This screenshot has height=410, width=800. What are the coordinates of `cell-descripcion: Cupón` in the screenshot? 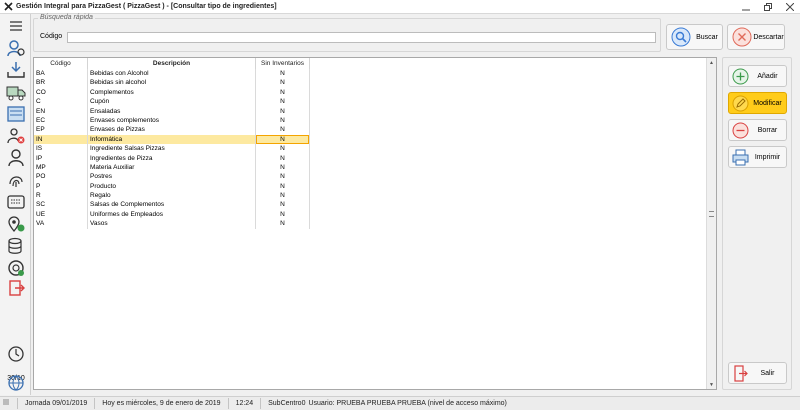 It's located at (172, 102).